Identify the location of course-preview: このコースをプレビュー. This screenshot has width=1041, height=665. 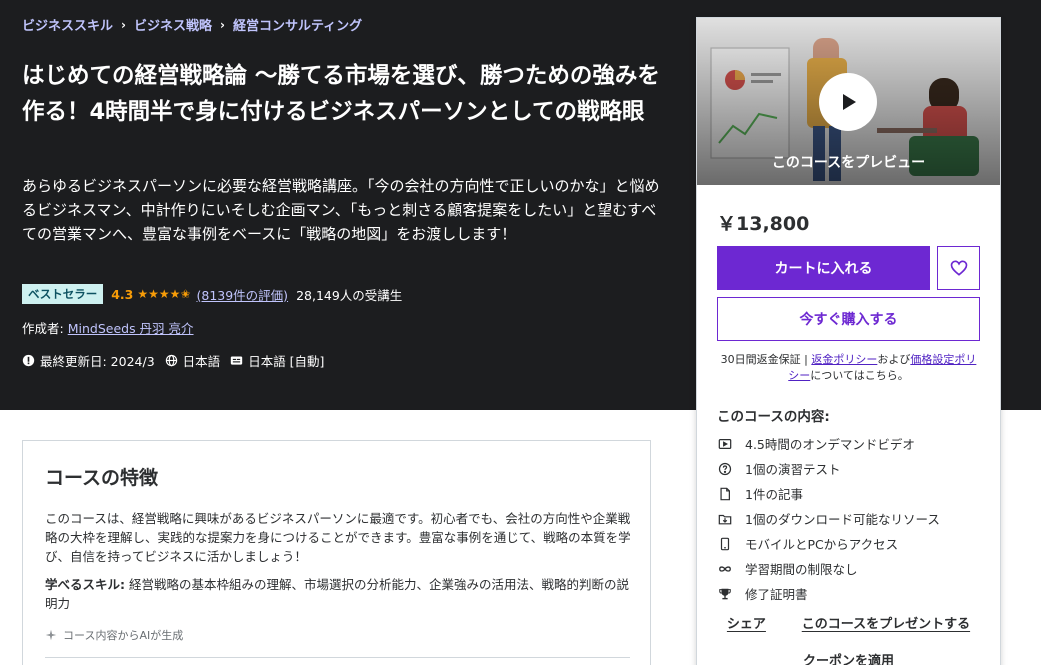
(848, 101).